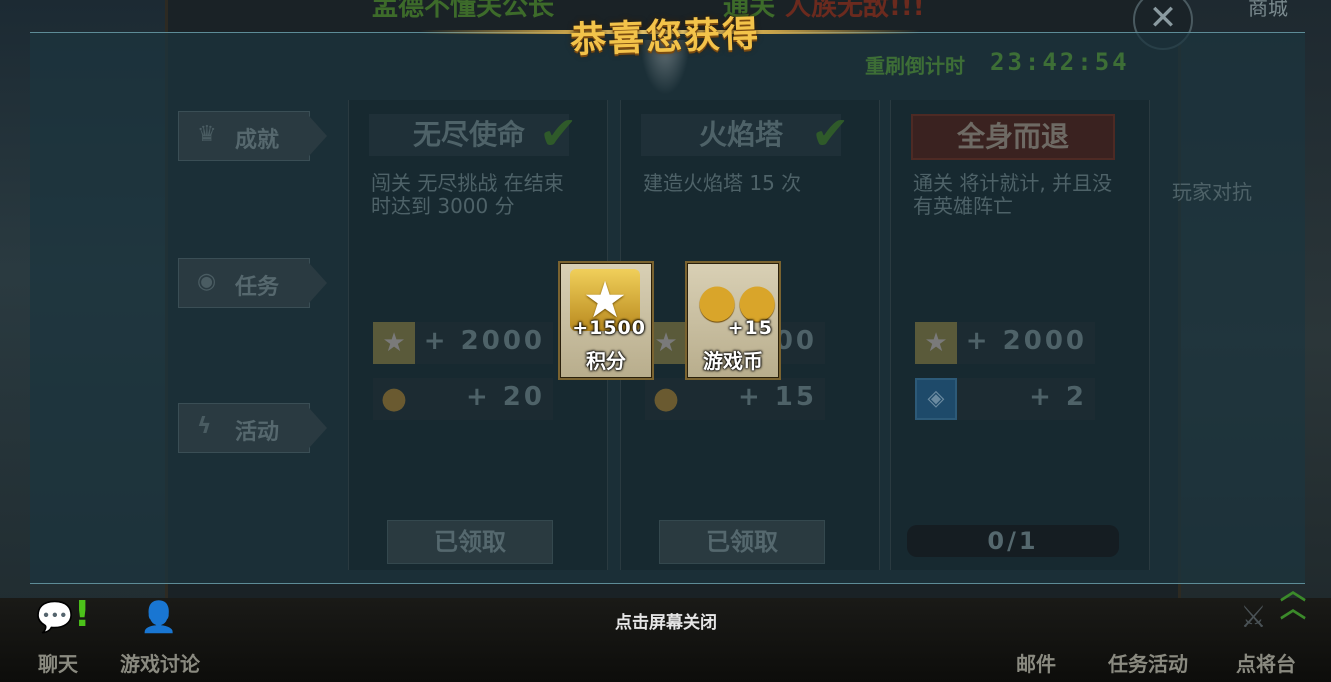 This screenshot has width=1331, height=682. Describe the element at coordinates (1036, 662) in the screenshot. I see `nav-mail: 邮件` at that location.